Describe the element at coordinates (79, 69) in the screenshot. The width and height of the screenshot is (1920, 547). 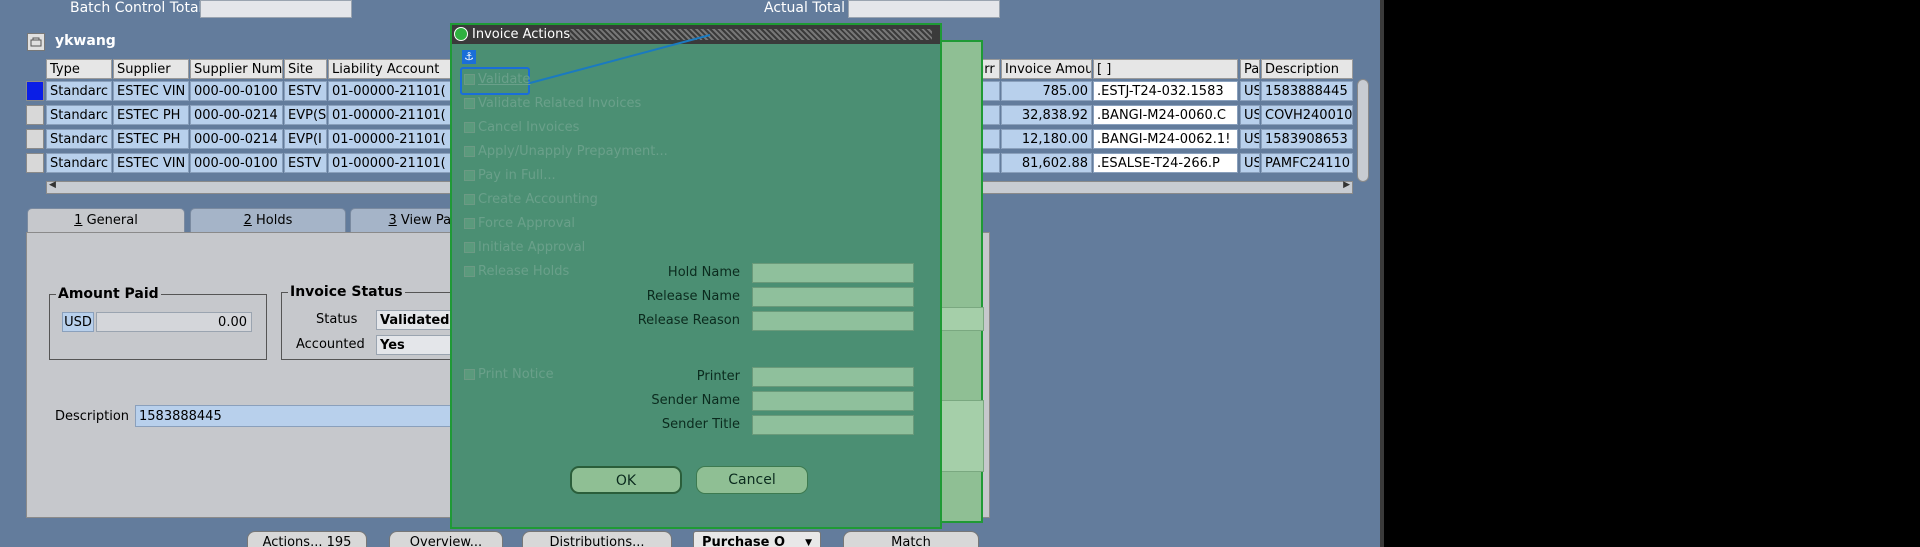
I see `col-header-type: Type` at that location.